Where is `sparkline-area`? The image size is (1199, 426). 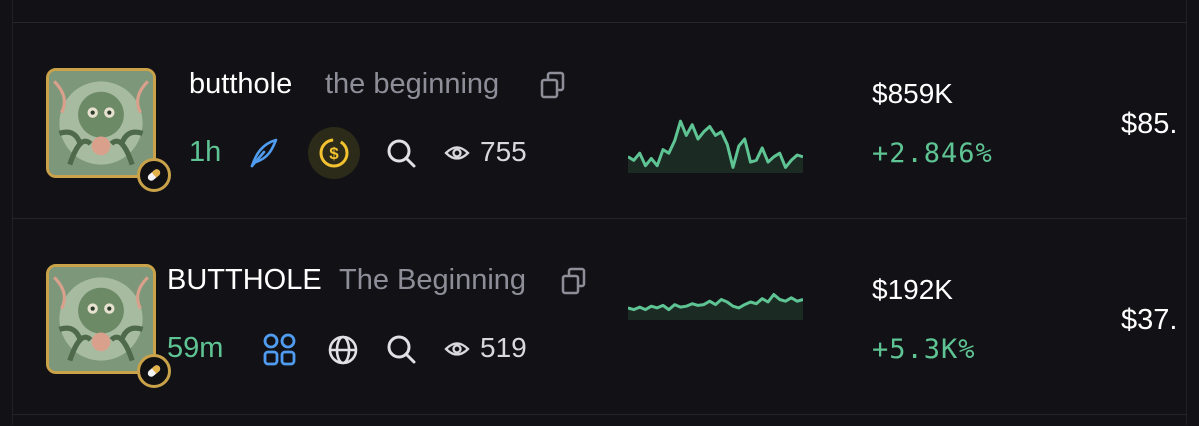
sparkline-area is located at coordinates (715, 147).